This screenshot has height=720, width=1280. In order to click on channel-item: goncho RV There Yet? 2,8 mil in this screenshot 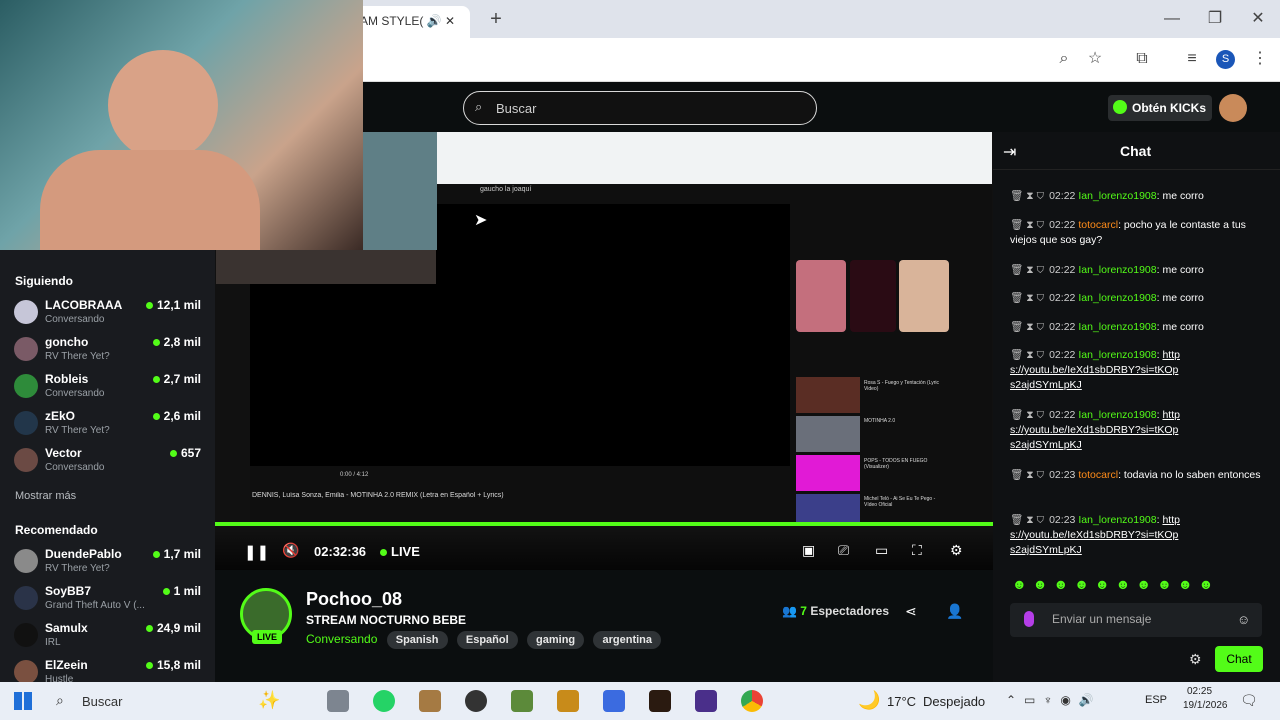, I will do `click(111, 353)`.